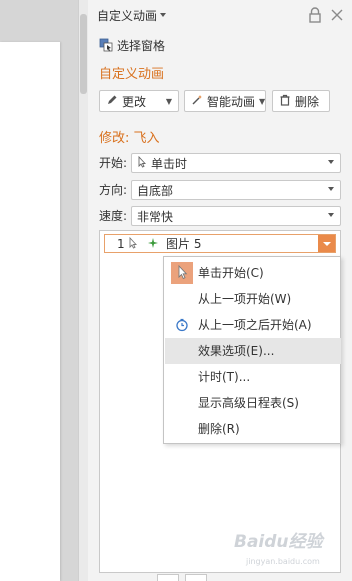  I want to click on panel-title-dropdown-icon, so click(163, 15).